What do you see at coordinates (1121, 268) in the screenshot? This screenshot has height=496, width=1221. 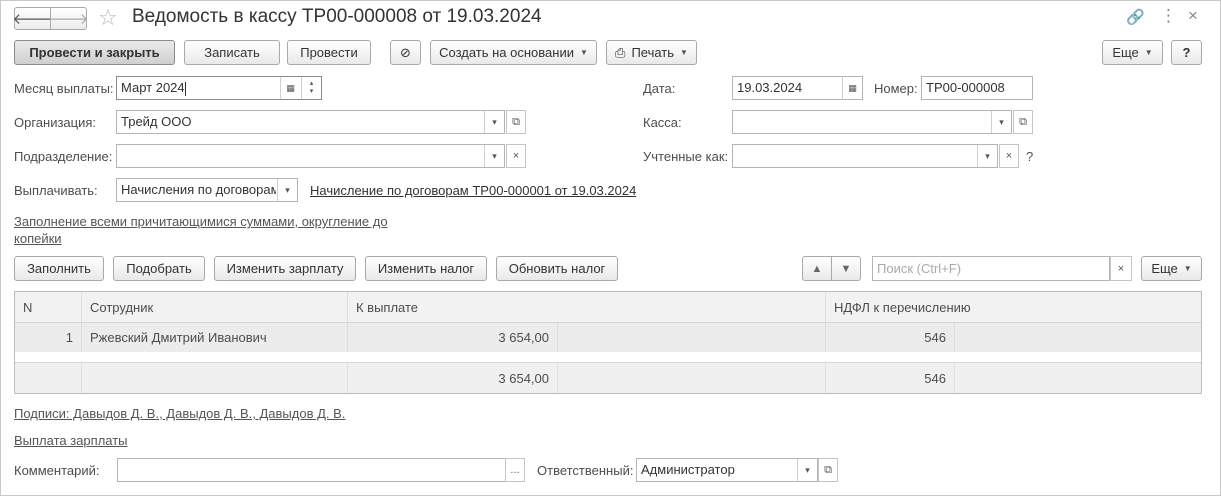 I see `search-clear-icon: ×` at bounding box center [1121, 268].